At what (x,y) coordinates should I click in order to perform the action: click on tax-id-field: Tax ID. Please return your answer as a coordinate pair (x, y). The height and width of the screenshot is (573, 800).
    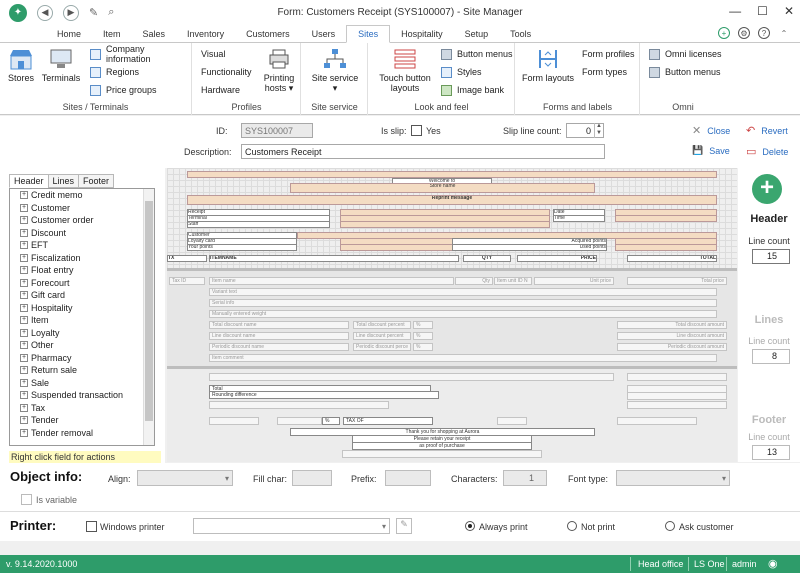
    Looking at the image, I should click on (187, 281).